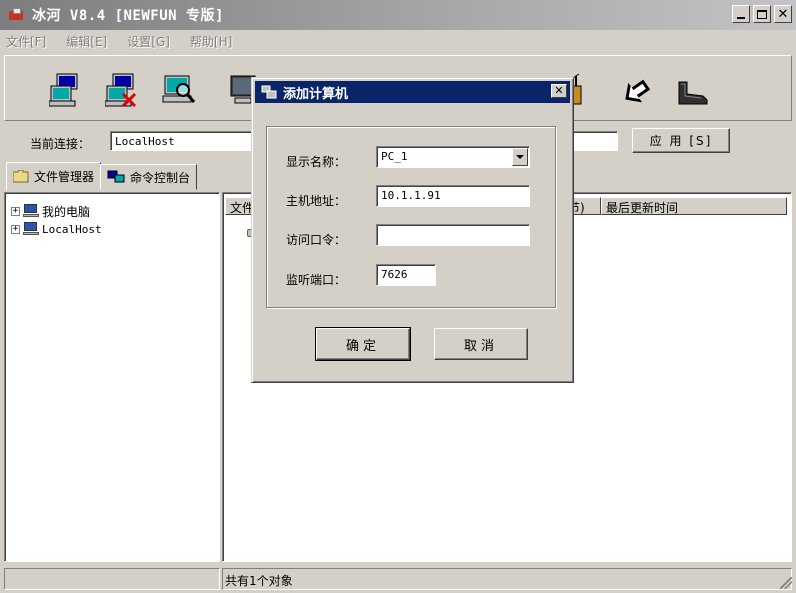 This screenshot has width=796, height=593. What do you see at coordinates (559, 91) in the screenshot?
I see `dialog-close-button: ✕` at bounding box center [559, 91].